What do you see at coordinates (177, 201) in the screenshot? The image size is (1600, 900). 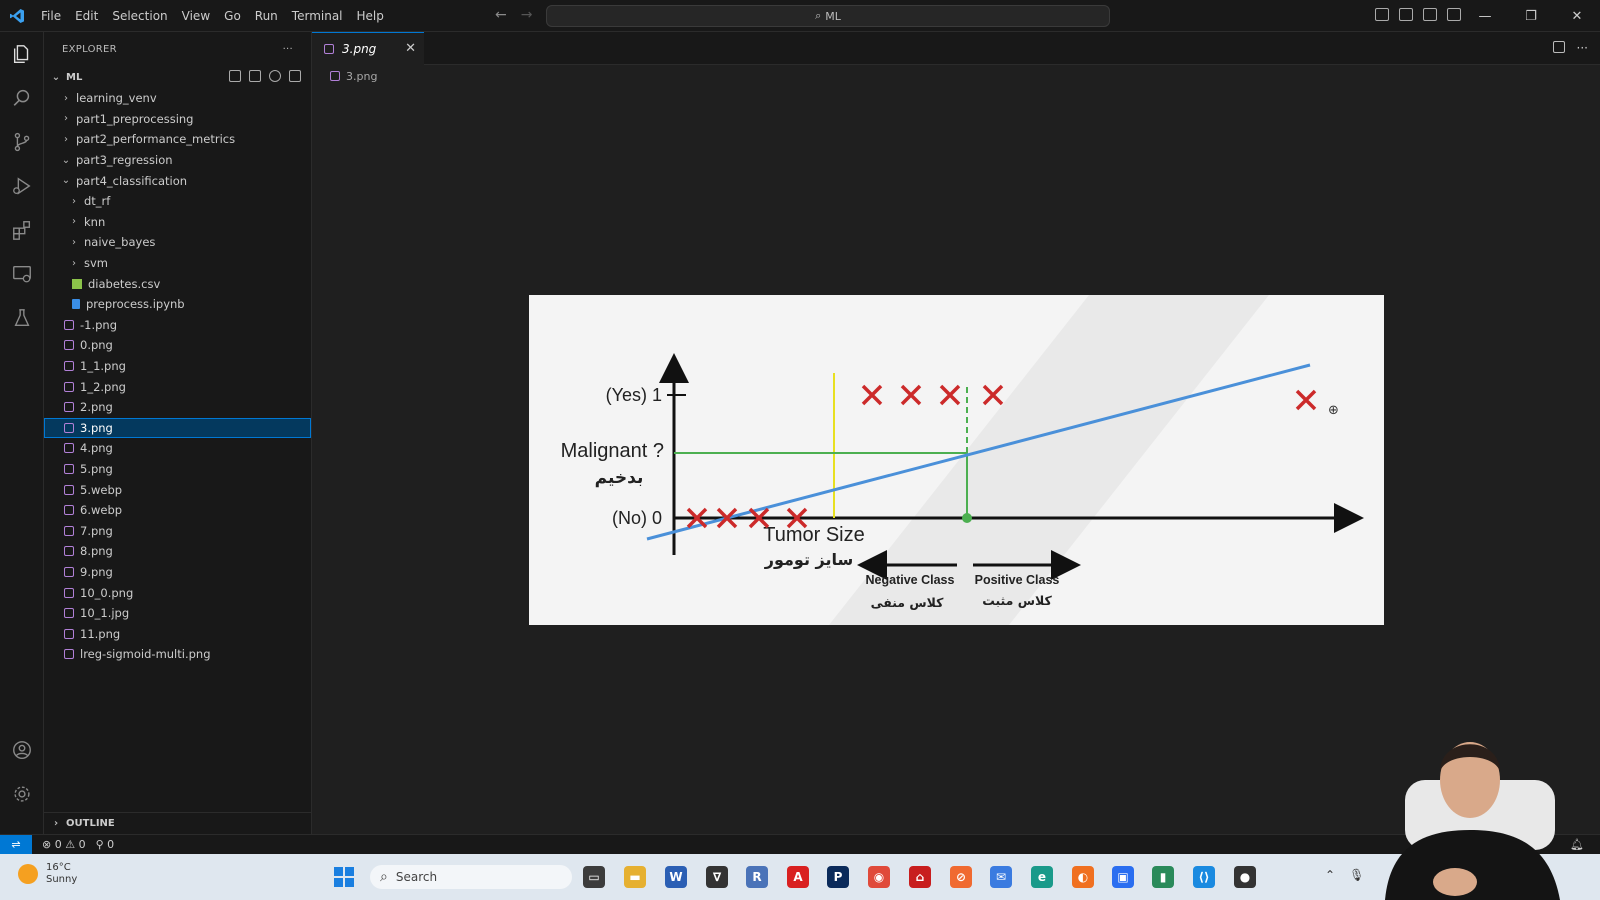 I see `tree-folder: › dt_rf` at bounding box center [177, 201].